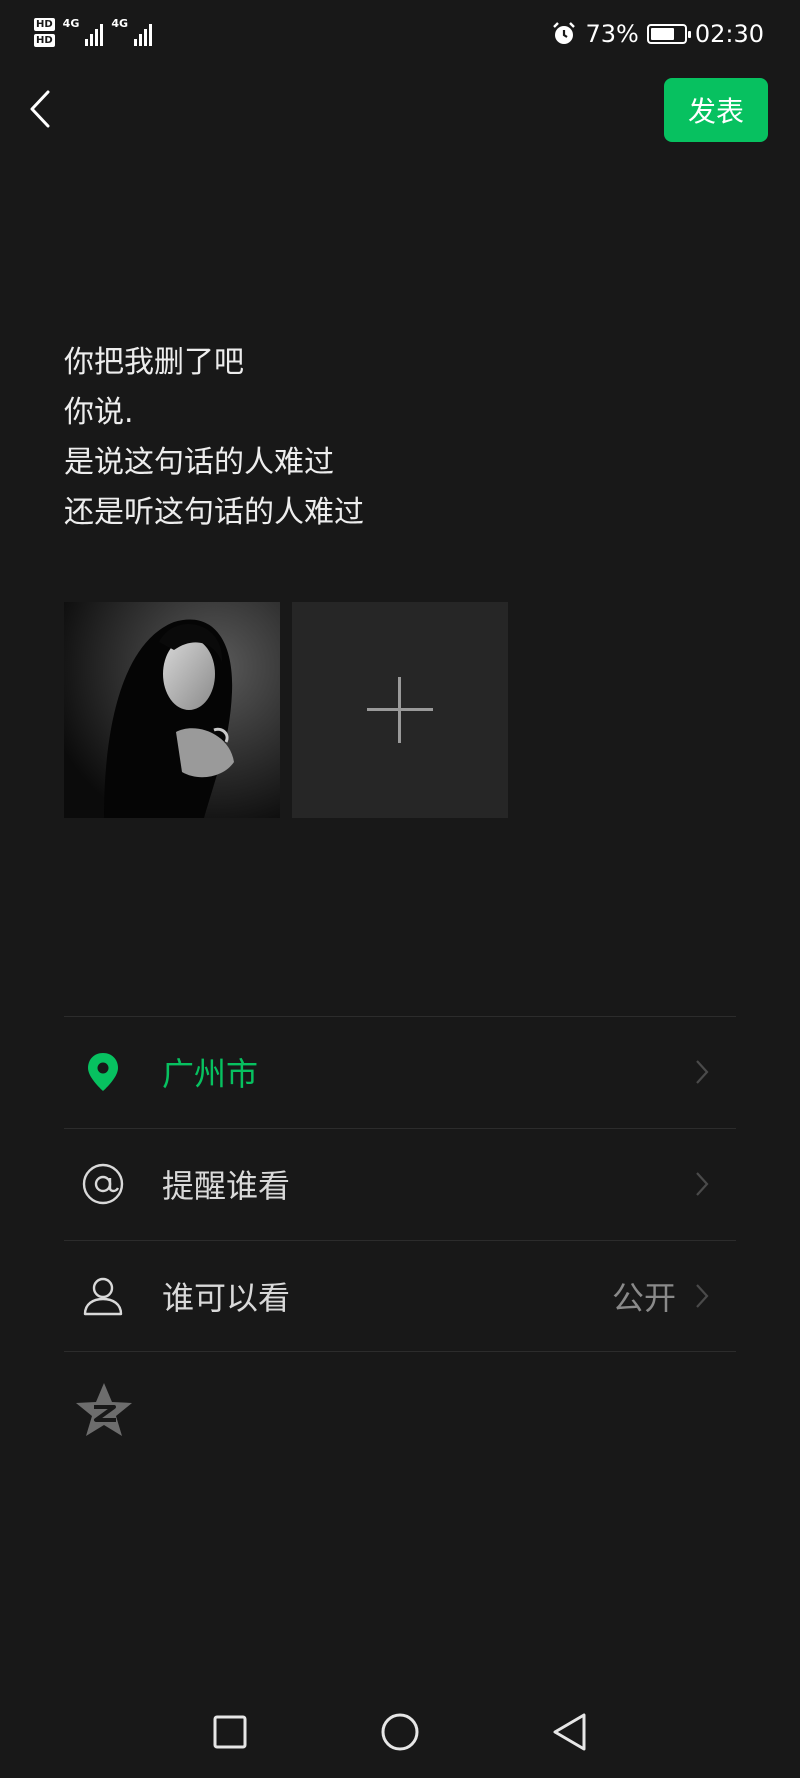 This screenshot has height=1778, width=800. Describe the element at coordinates (668, 34) in the screenshot. I see `battery-icon` at that location.